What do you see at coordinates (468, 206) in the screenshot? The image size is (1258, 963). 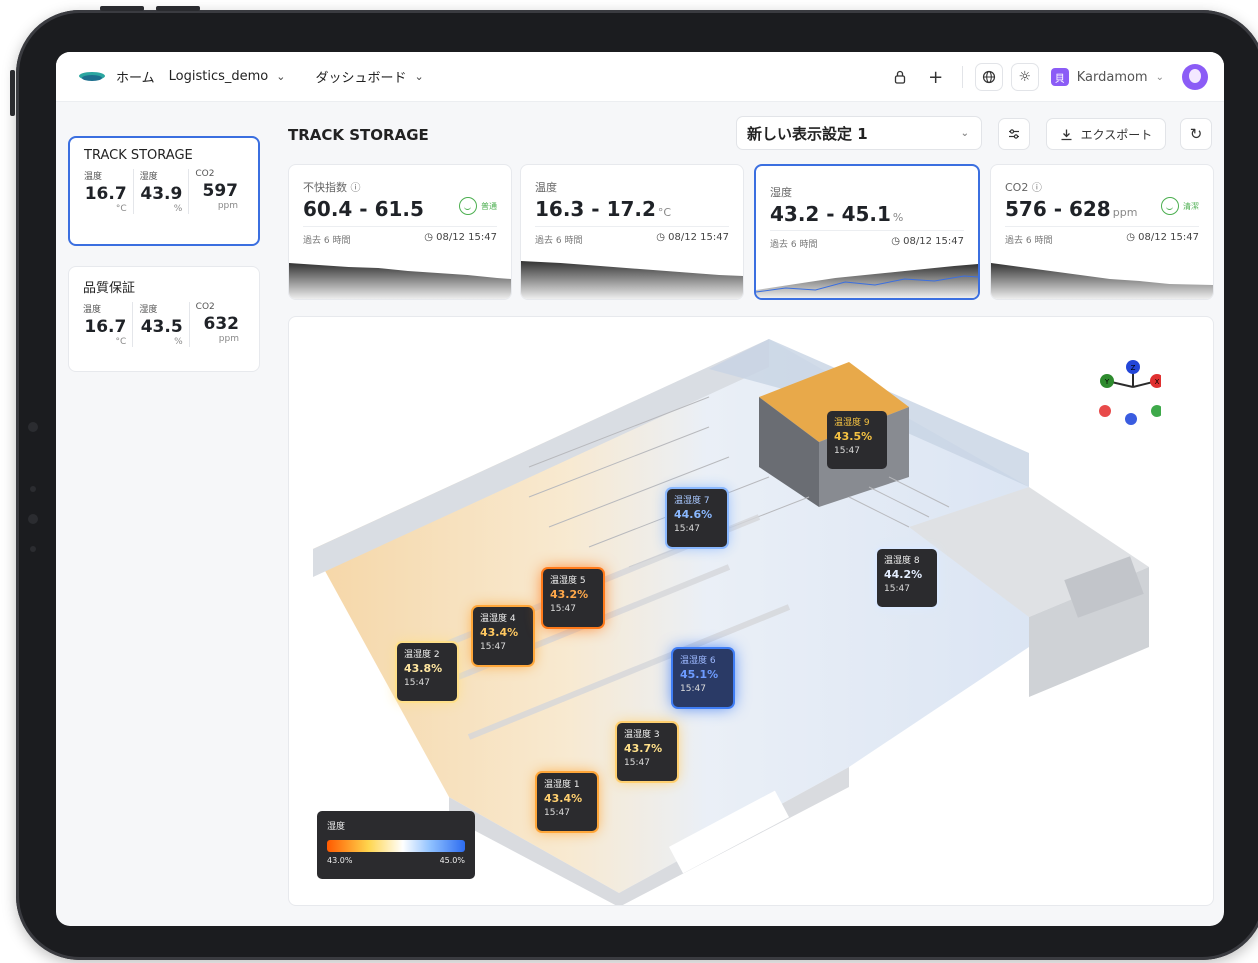 I see `smile-icon` at bounding box center [468, 206].